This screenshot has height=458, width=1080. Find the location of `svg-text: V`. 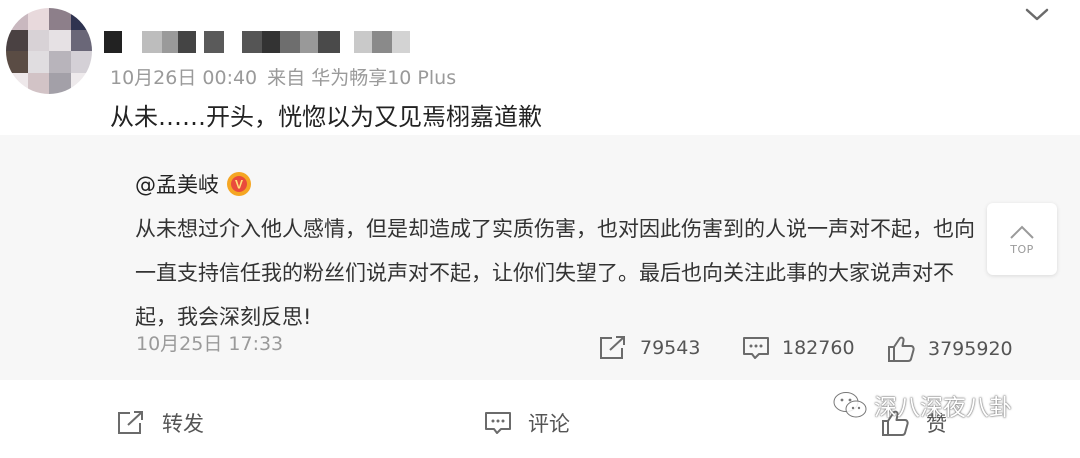

svg-text: V is located at coordinates (239, 185).